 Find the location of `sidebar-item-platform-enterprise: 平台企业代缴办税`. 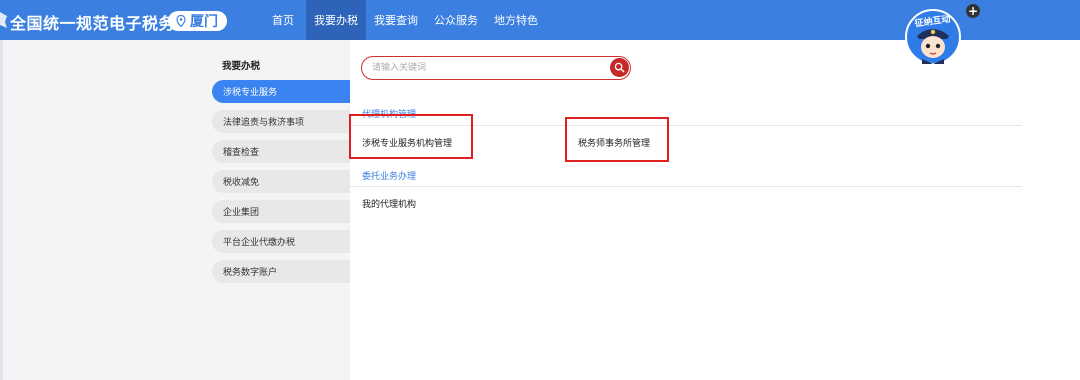

sidebar-item-platform-enterprise: 平台企业代缴办税 is located at coordinates (281, 241).